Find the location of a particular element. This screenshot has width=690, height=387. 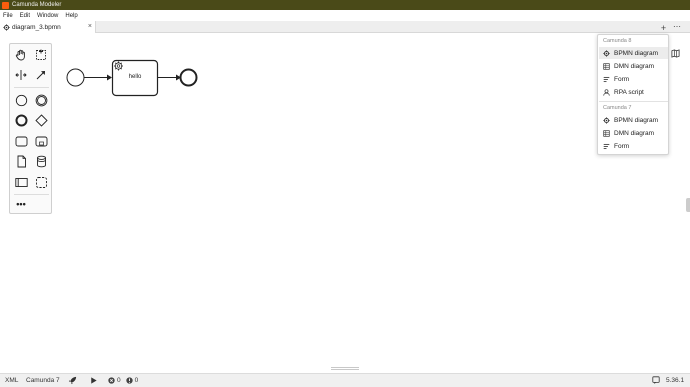

menu-item-c7-bpmn: BPMN diagram is located at coordinates (633, 120).